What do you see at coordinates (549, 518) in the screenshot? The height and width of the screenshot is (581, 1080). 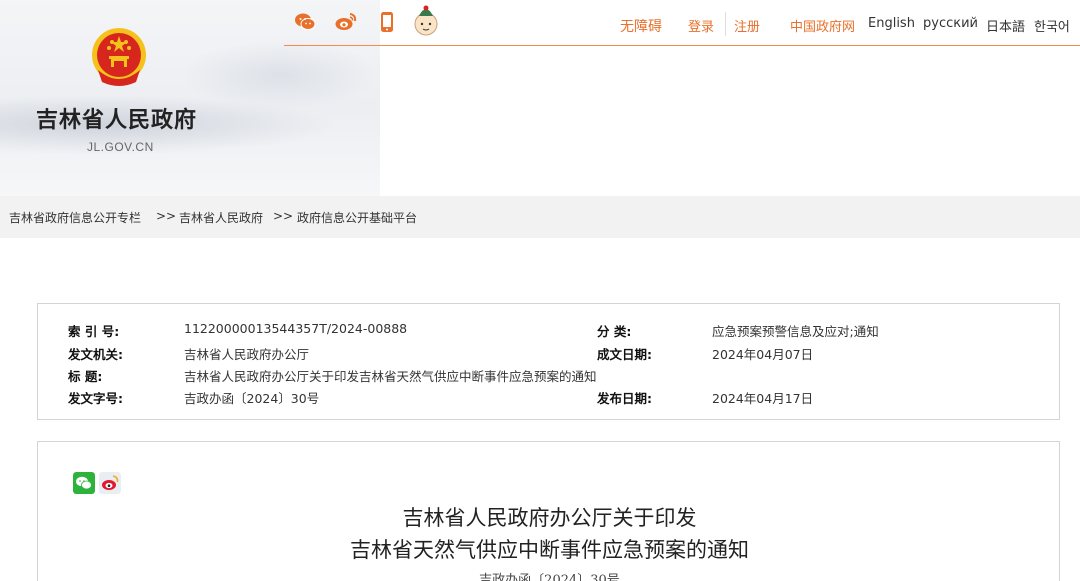 I see `article-title-line-1: 吉林省人民政府办公厅关于印发` at bounding box center [549, 518].